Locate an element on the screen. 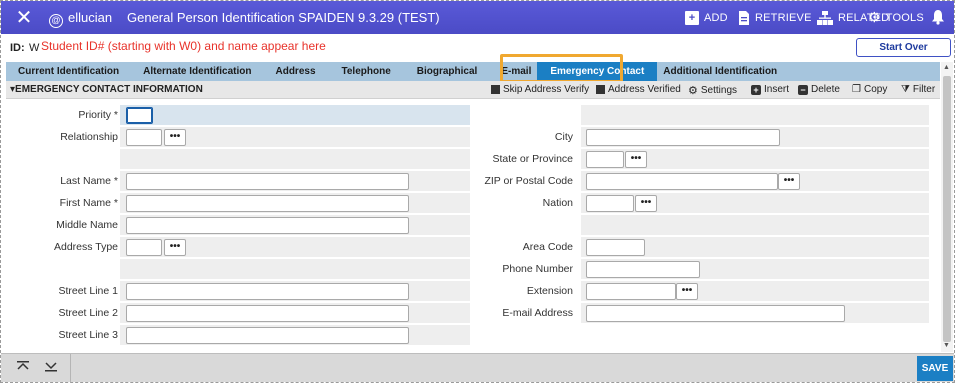  address-type-label: Address Type is located at coordinates (85, 247).